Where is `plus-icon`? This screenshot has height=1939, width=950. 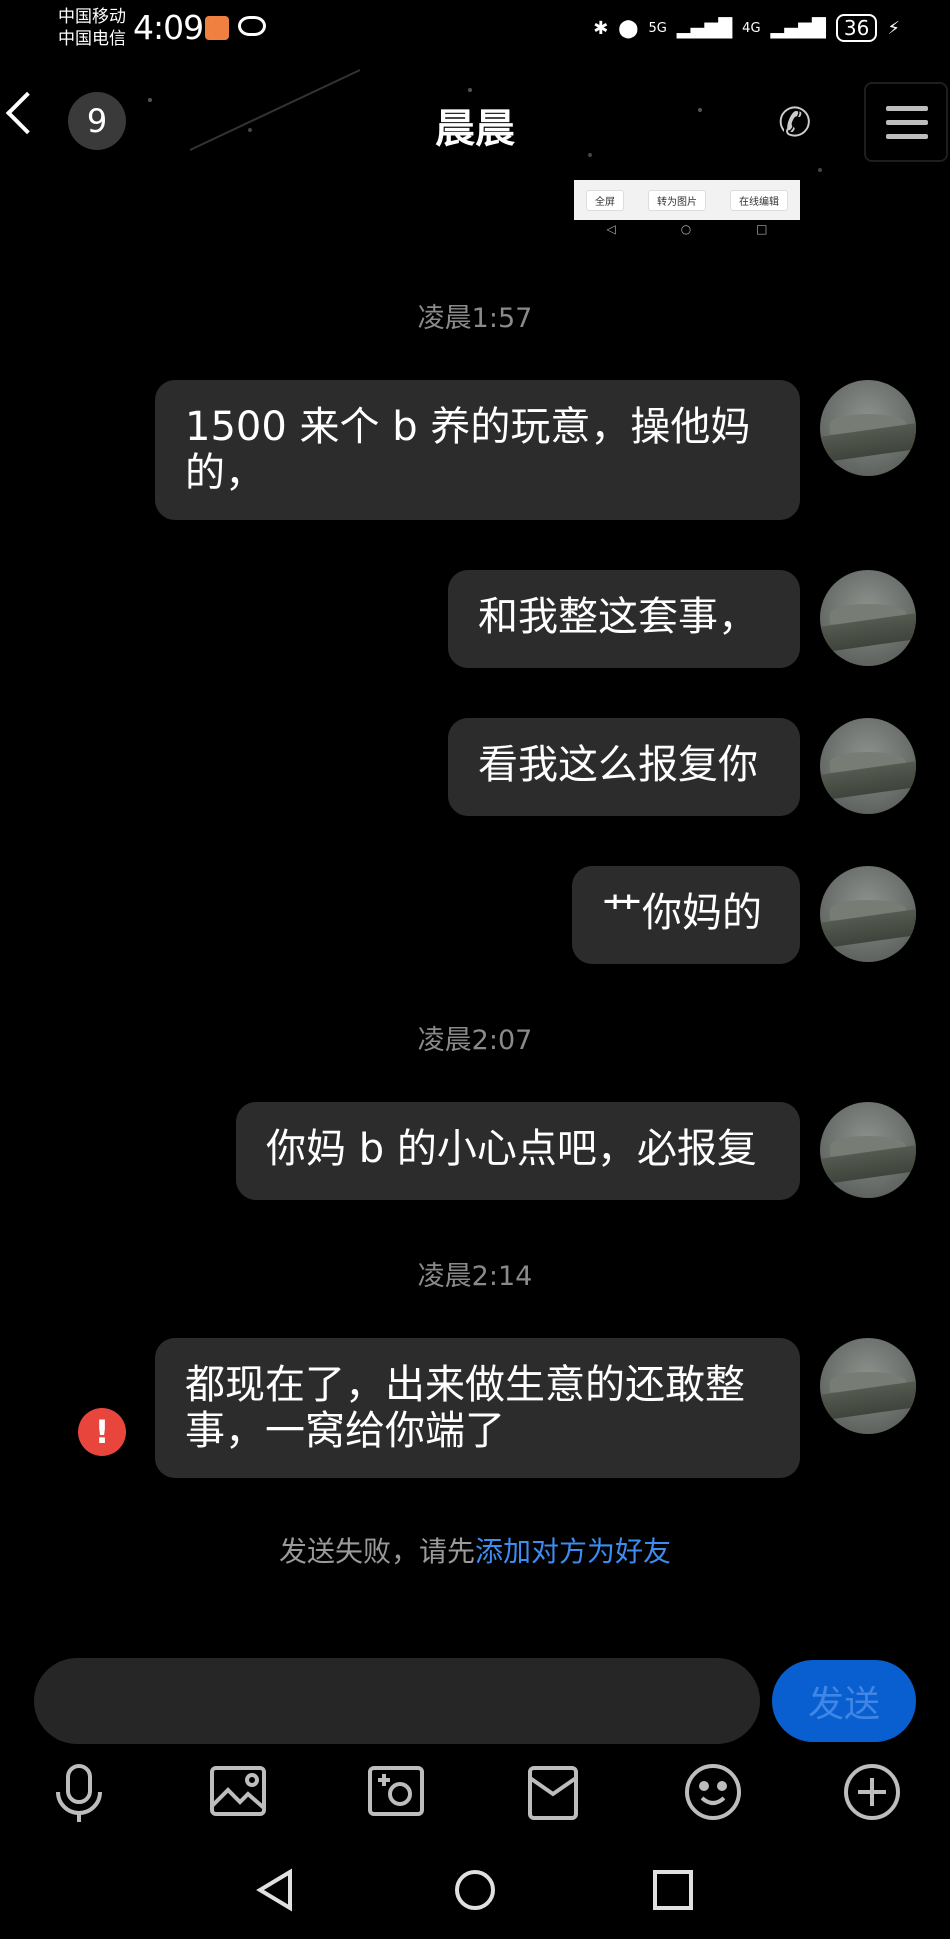
plus-icon is located at coordinates (872, 1792).